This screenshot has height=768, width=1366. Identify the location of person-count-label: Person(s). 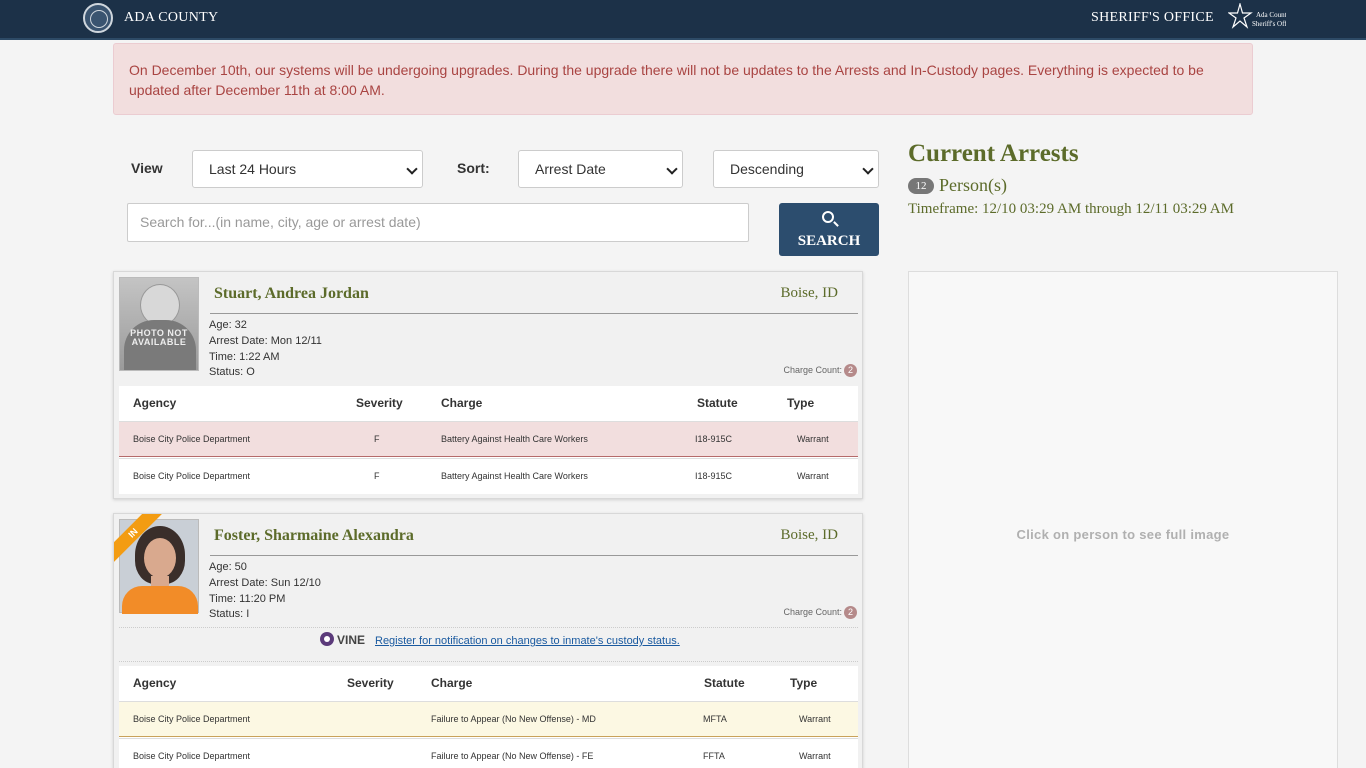
(973, 185).